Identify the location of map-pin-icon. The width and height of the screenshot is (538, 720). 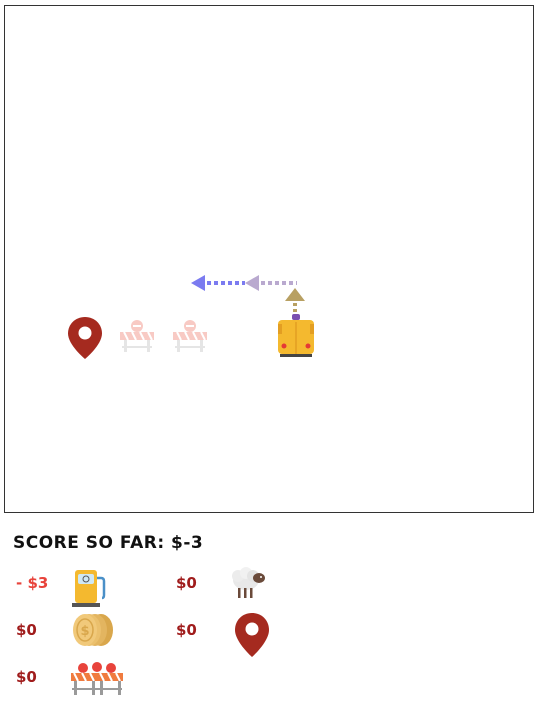
(252, 635).